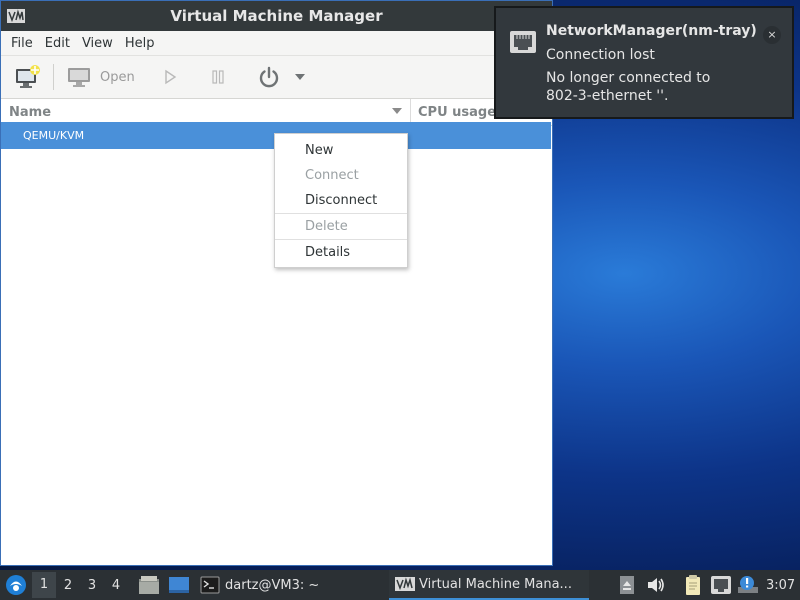 The width and height of the screenshot is (800, 600). What do you see at coordinates (22, 43) in the screenshot?
I see `menu-file: File` at bounding box center [22, 43].